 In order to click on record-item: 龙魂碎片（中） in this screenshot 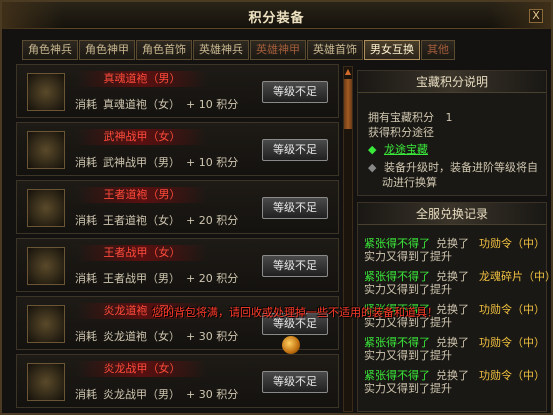, I will do `click(516, 276)`.